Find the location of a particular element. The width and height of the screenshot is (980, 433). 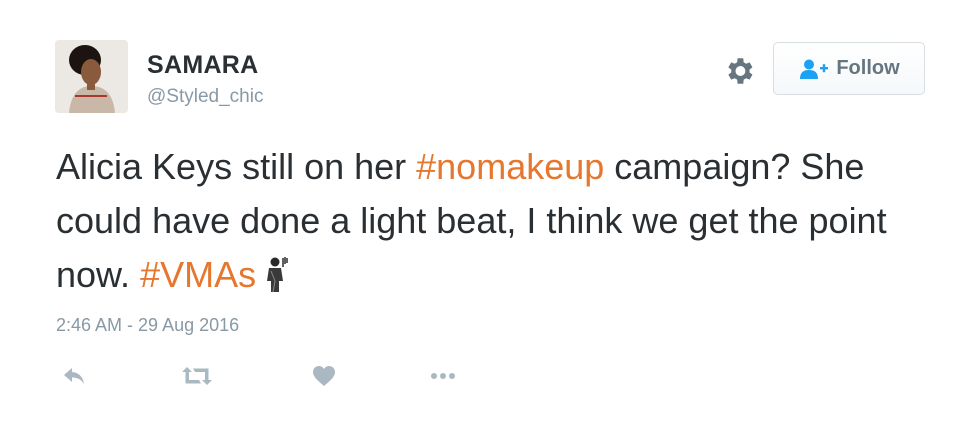

more-button is located at coordinates (443, 376).